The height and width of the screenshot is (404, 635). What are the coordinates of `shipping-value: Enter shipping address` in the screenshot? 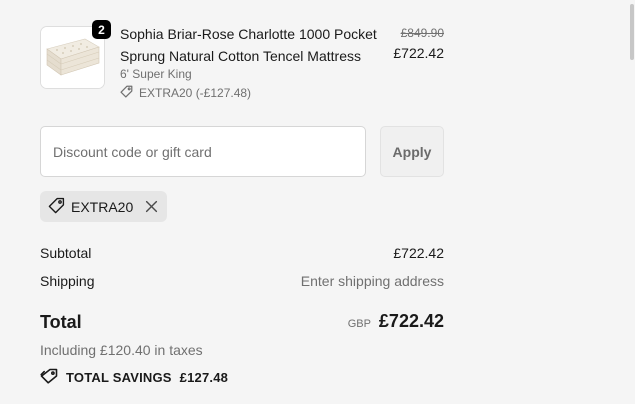 It's located at (372, 281).